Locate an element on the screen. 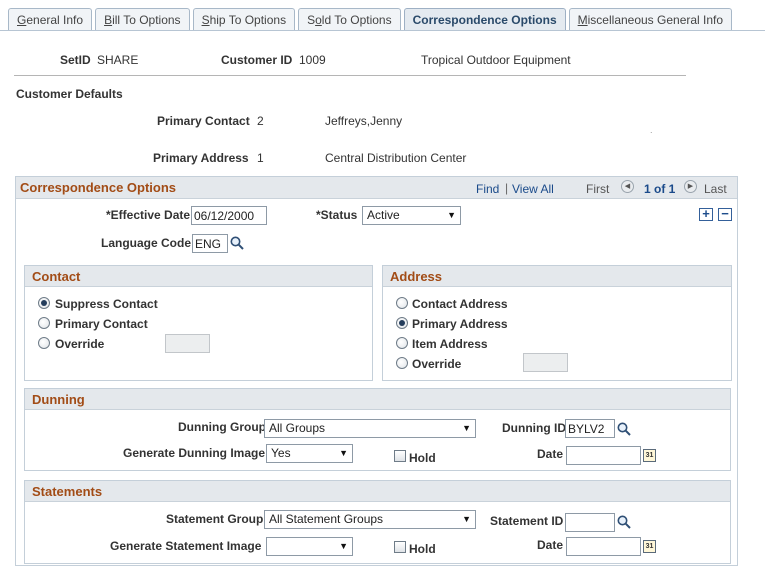 The image size is (765, 570). primary-address-option-label: Primary Address is located at coordinates (460, 324).